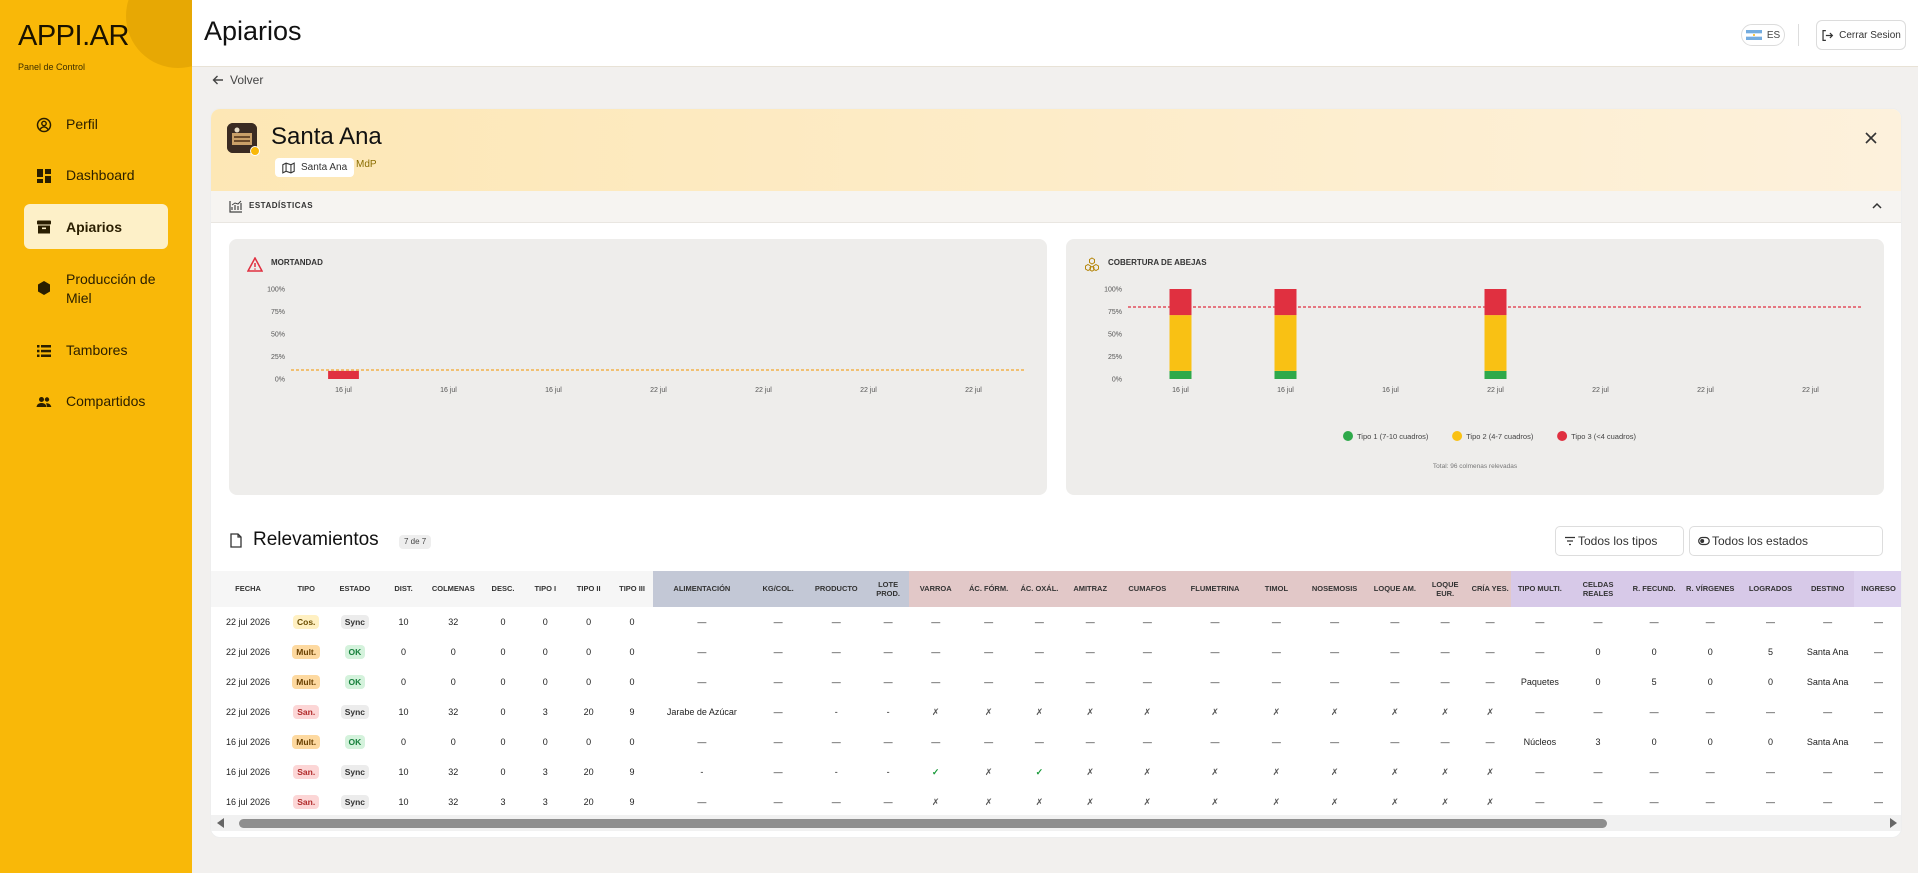  I want to click on type-filter: Todos los tipos, so click(1619, 541).